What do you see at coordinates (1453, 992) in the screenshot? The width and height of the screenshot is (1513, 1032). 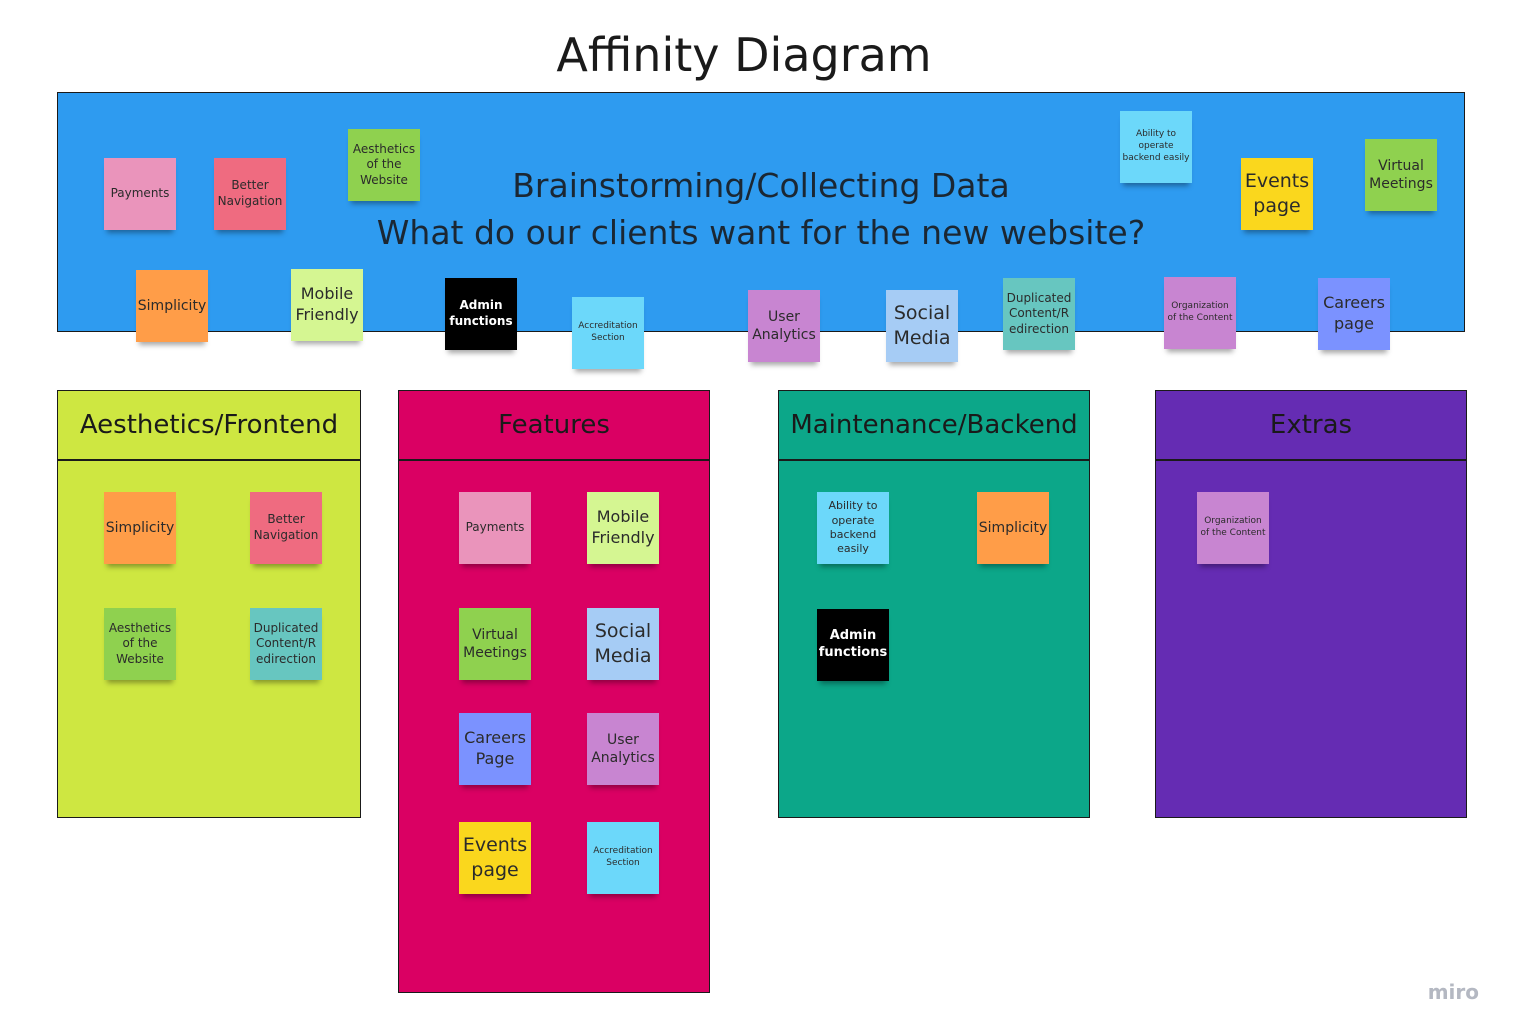 I see `miro-logo: miro` at bounding box center [1453, 992].